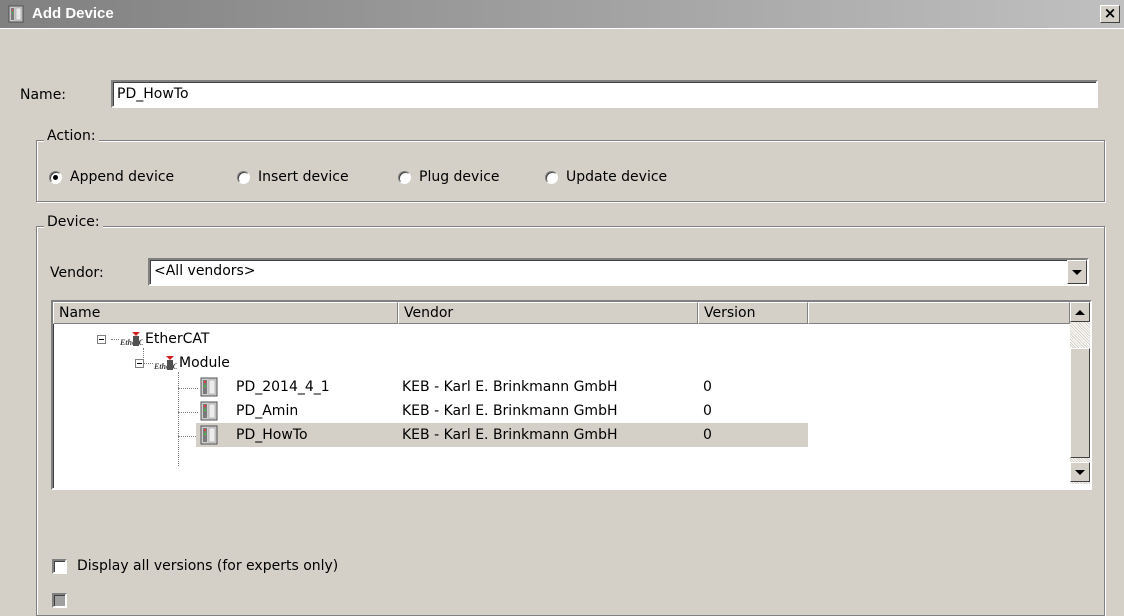 The image size is (1124, 616). What do you see at coordinates (73, 13) in the screenshot?
I see `window-title: Add Device` at bounding box center [73, 13].